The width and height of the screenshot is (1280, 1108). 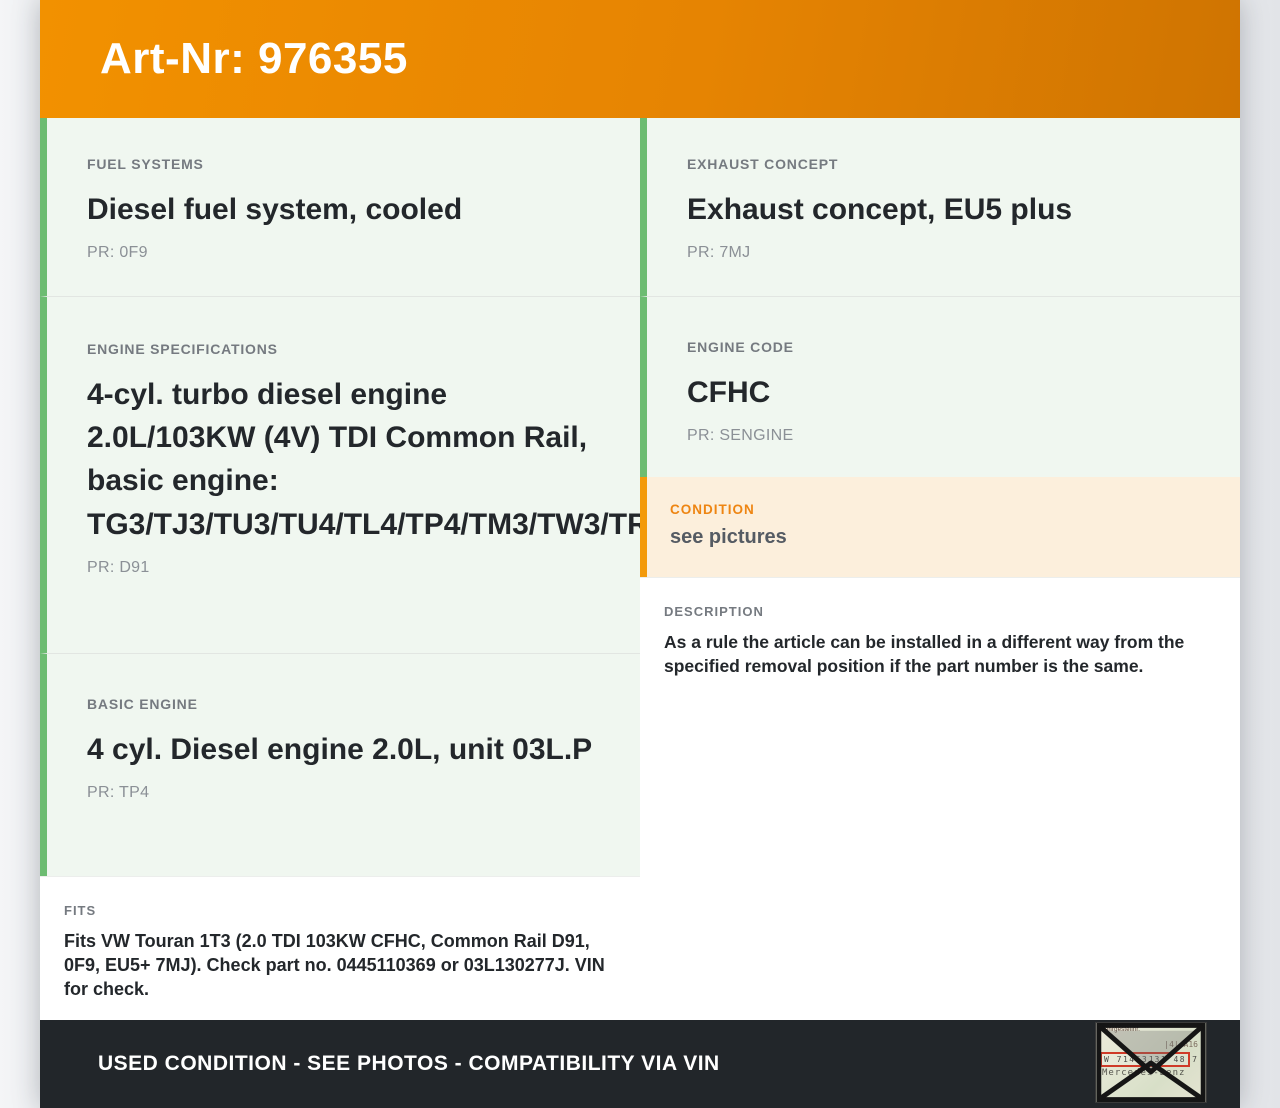 What do you see at coordinates (714, 611) in the screenshot?
I see `description-label: DESCRIPTION` at bounding box center [714, 611].